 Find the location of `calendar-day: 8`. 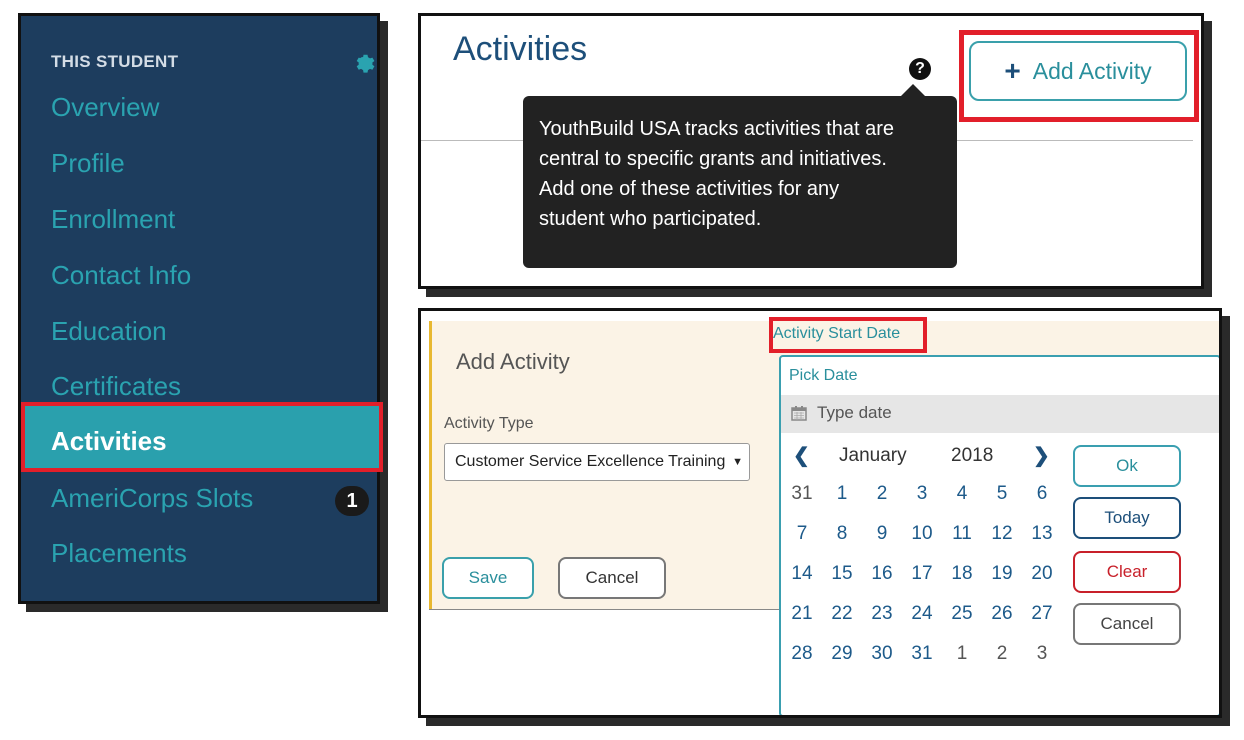

calendar-day: 8 is located at coordinates (842, 534).